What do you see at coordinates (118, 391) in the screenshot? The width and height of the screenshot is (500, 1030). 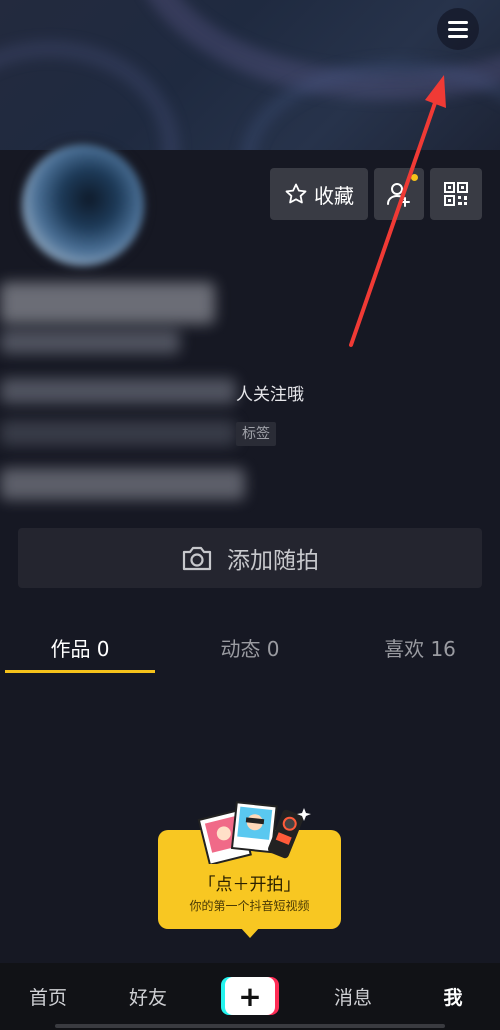 I see `blurred-bio` at bounding box center [118, 391].